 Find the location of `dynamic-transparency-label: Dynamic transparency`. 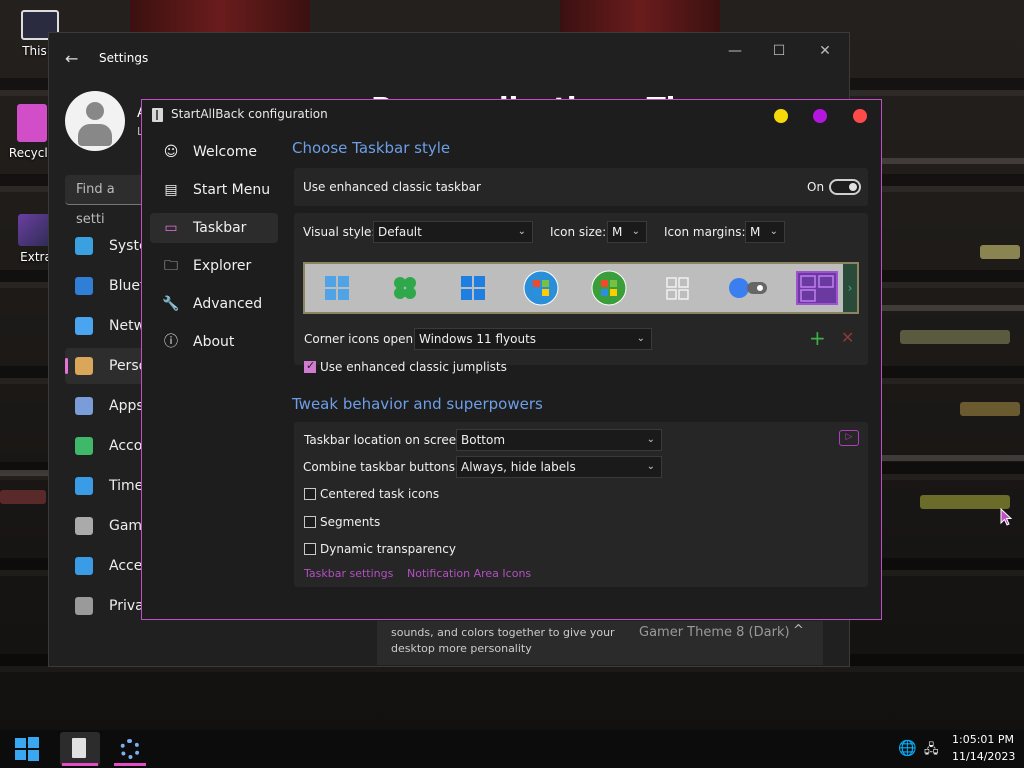

dynamic-transparency-label: Dynamic transparency is located at coordinates (388, 549).